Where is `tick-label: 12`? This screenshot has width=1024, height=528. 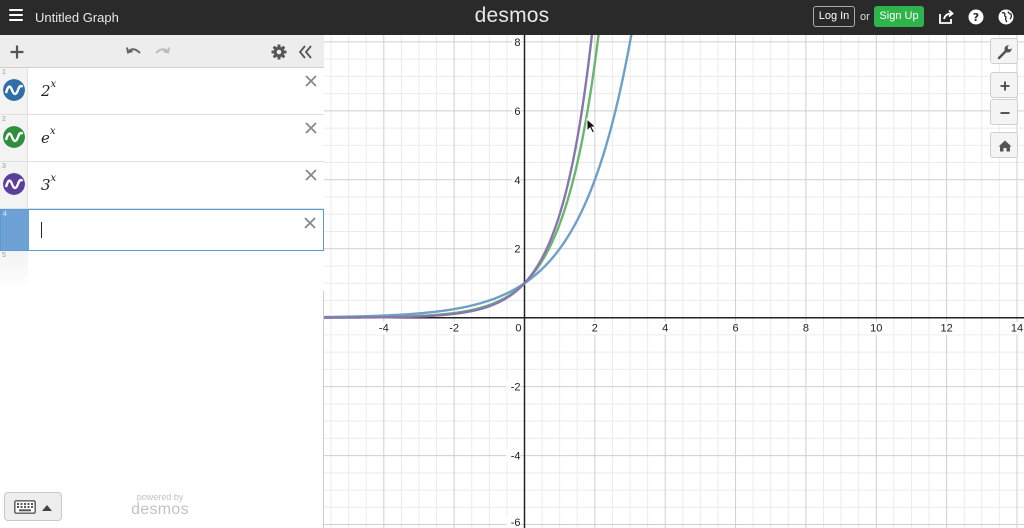 tick-label: 12 is located at coordinates (946, 329).